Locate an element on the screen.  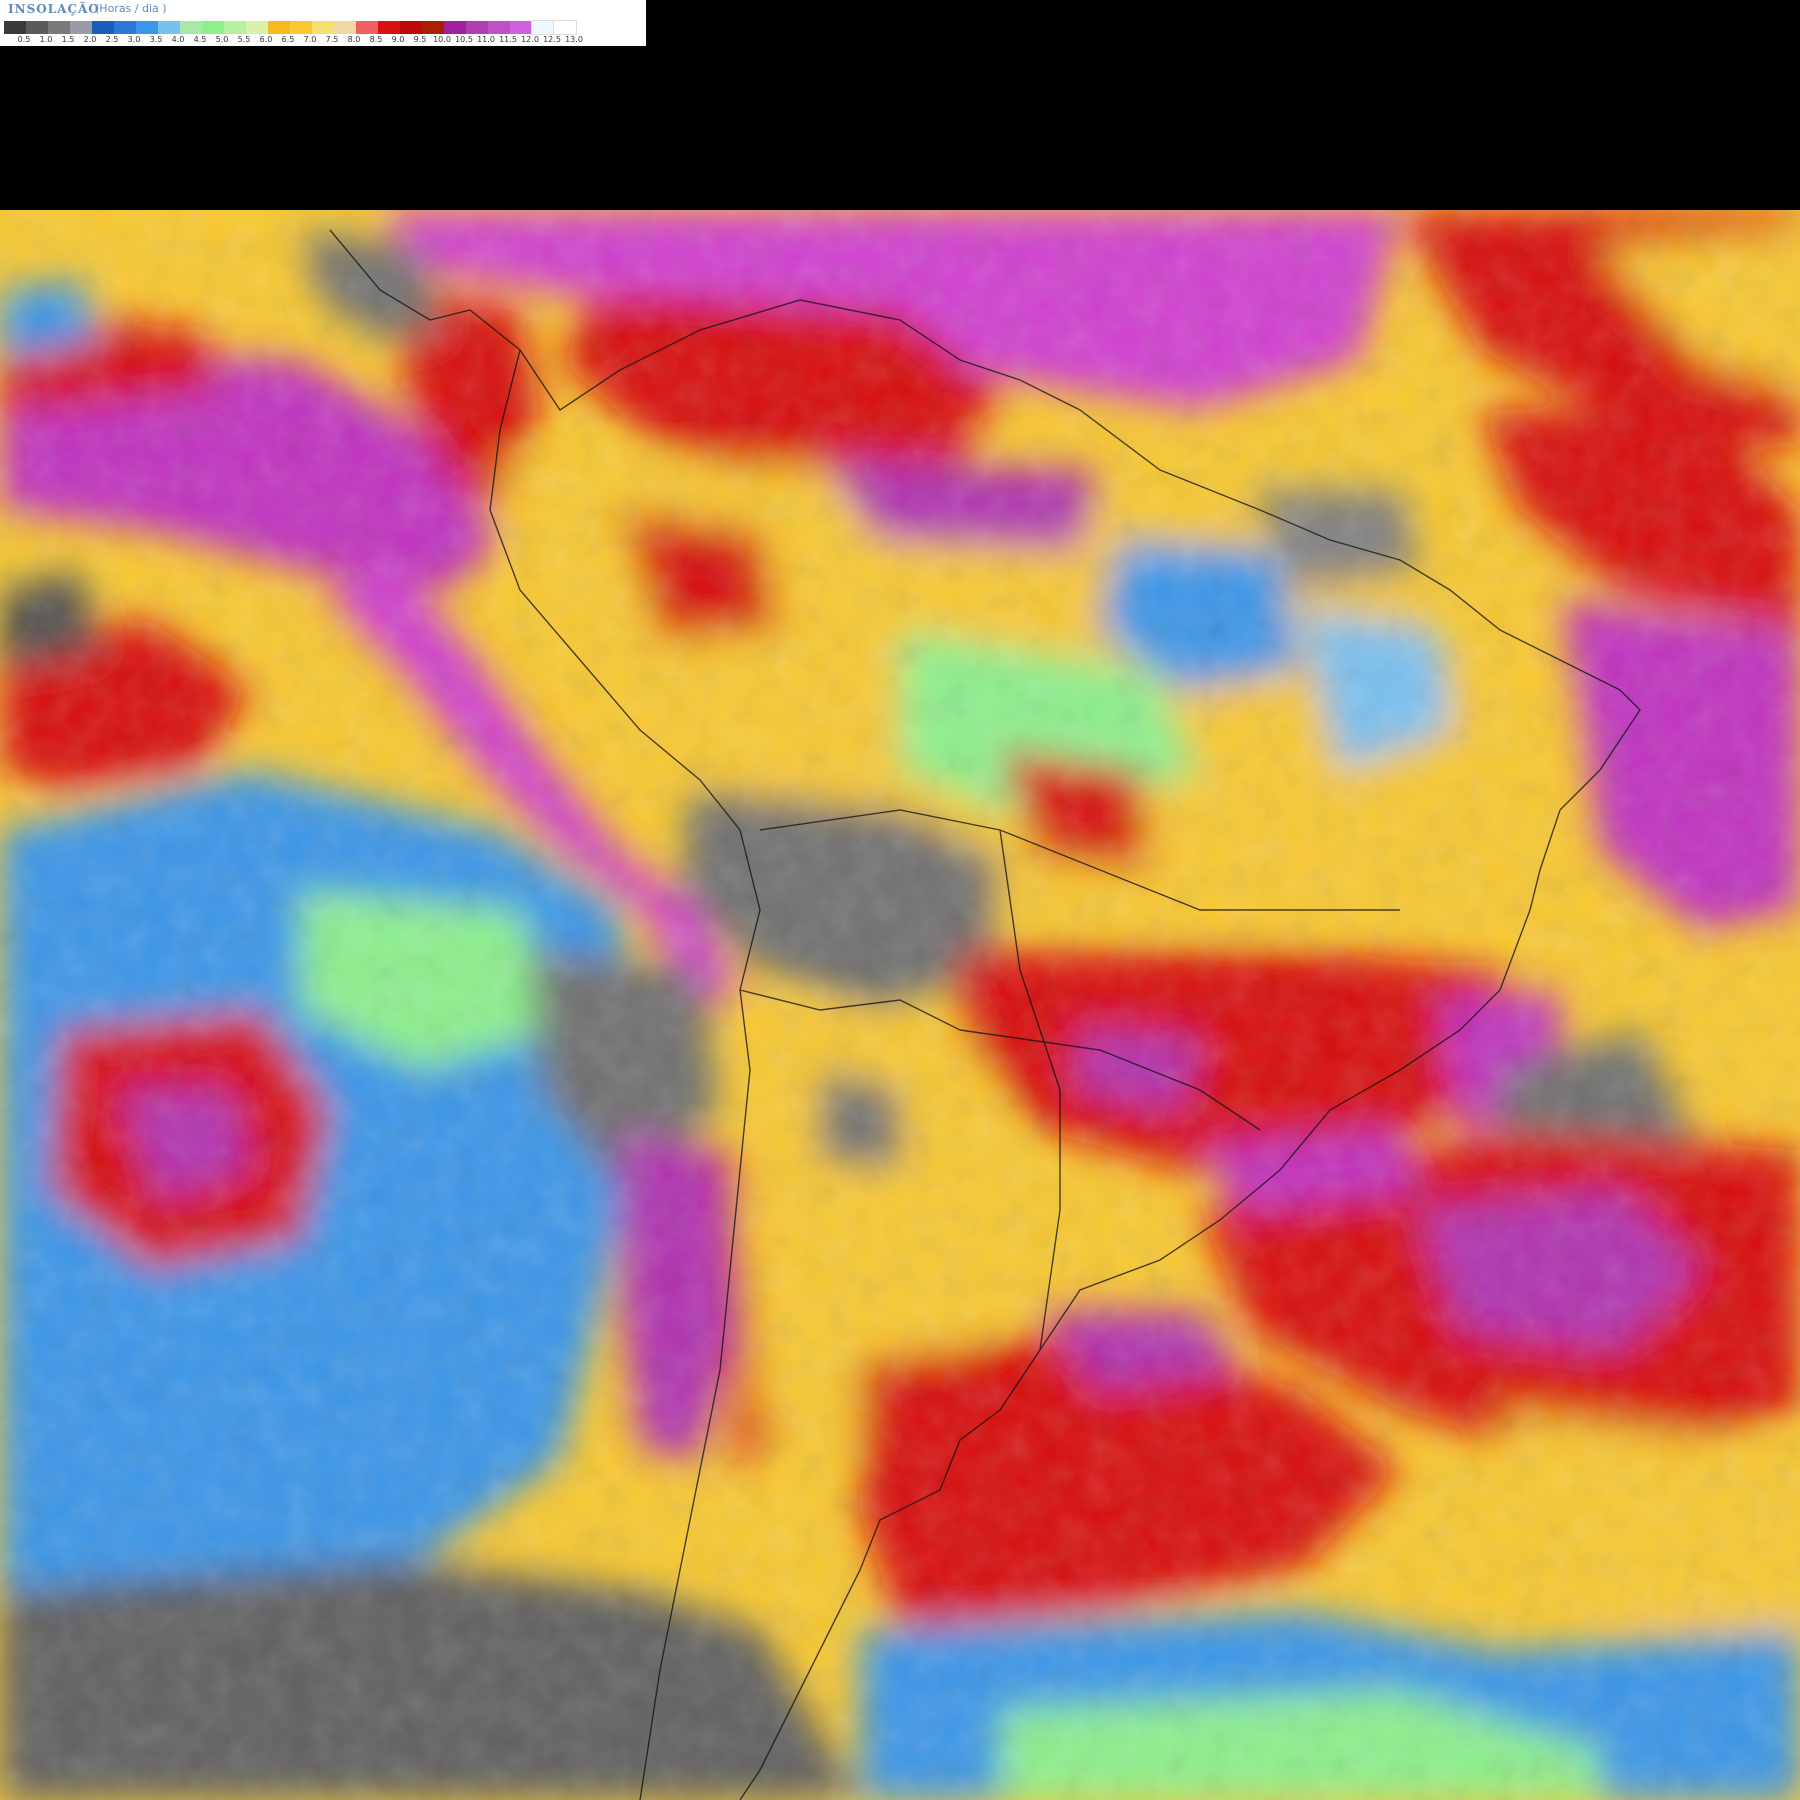
legend-tick: 12.0 is located at coordinates (530, 39).